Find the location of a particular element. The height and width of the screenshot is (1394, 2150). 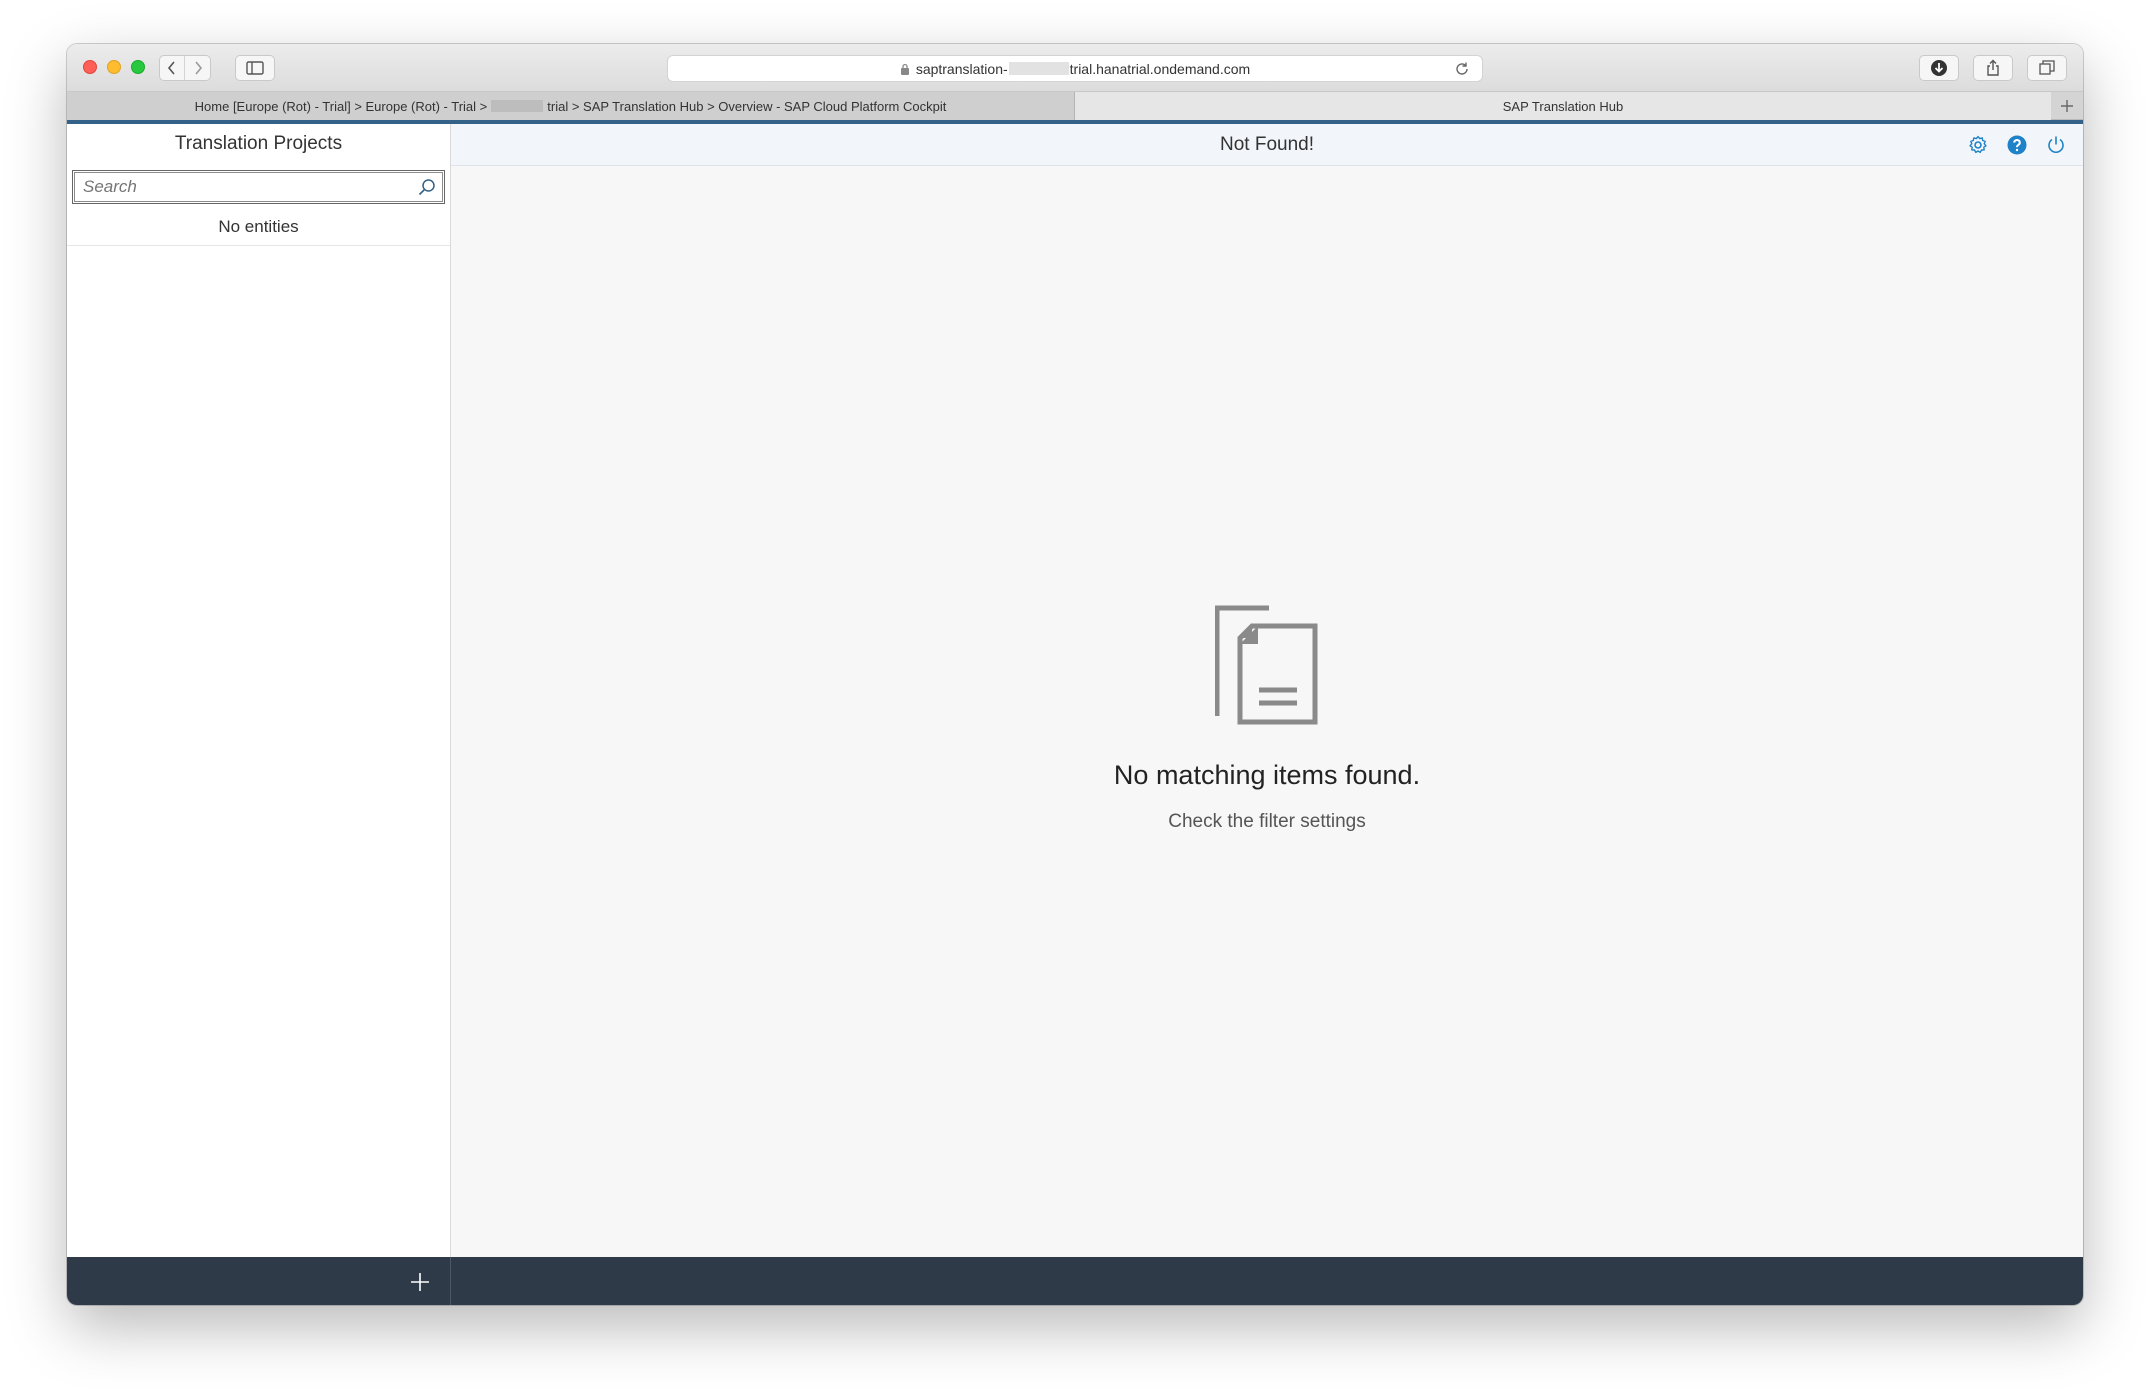

settings-icon is located at coordinates (1978, 144).